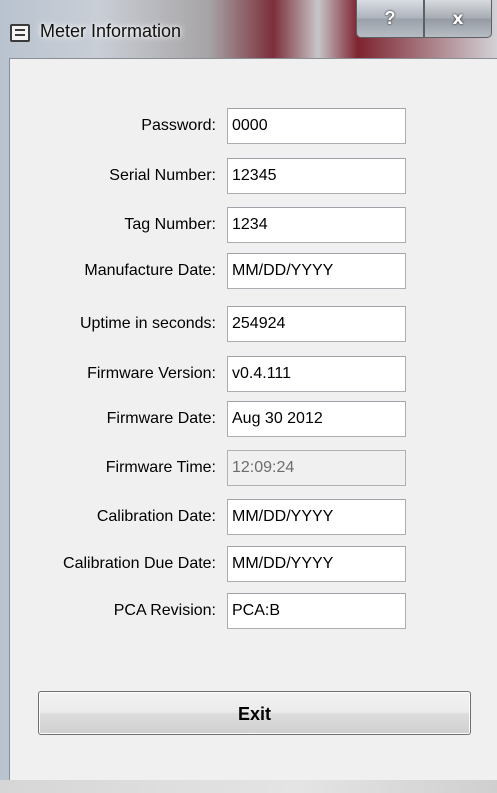 The width and height of the screenshot is (497, 793). Describe the element at coordinates (161, 418) in the screenshot. I see `firmware-date-label: Firmware Date:` at that location.